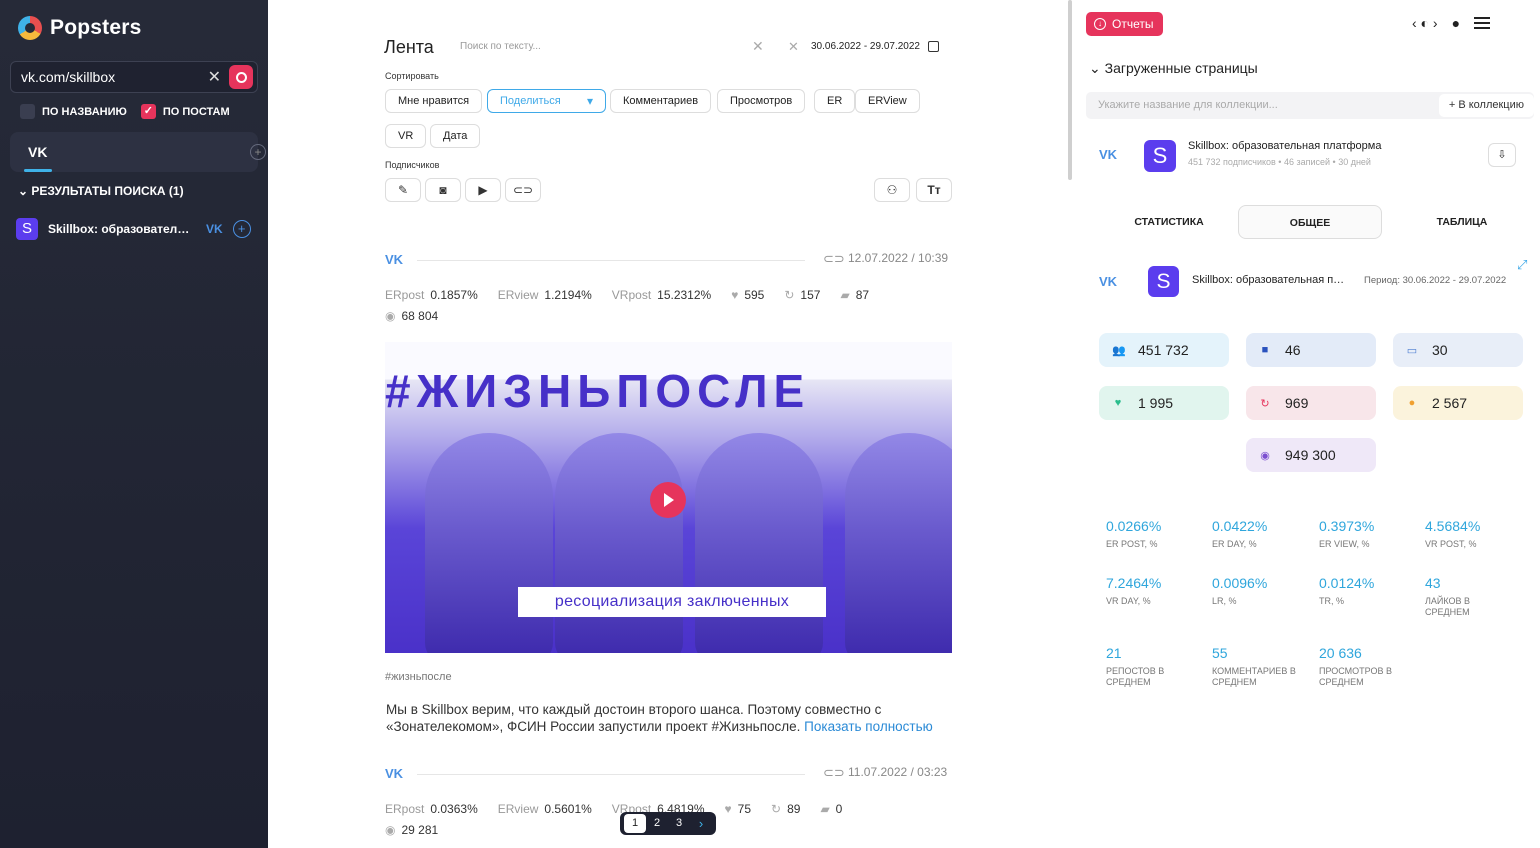  What do you see at coordinates (1448, 596) in the screenshot?
I see `metric-avg-likes: 43 ЛАЙКОВ В СРЕДНЕМ` at bounding box center [1448, 596].